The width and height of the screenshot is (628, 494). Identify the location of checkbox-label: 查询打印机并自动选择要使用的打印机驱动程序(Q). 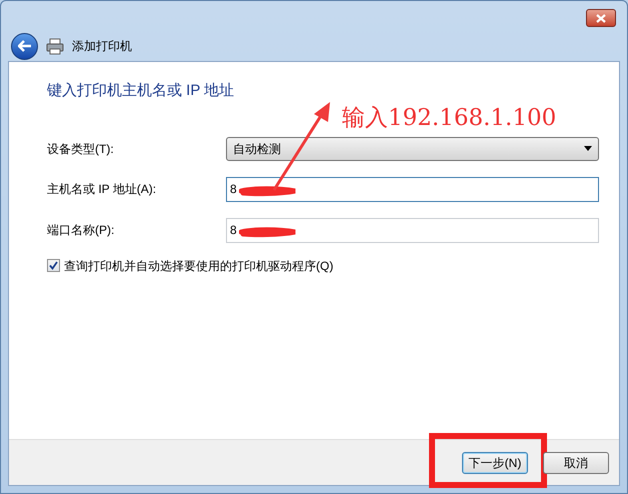
(199, 266).